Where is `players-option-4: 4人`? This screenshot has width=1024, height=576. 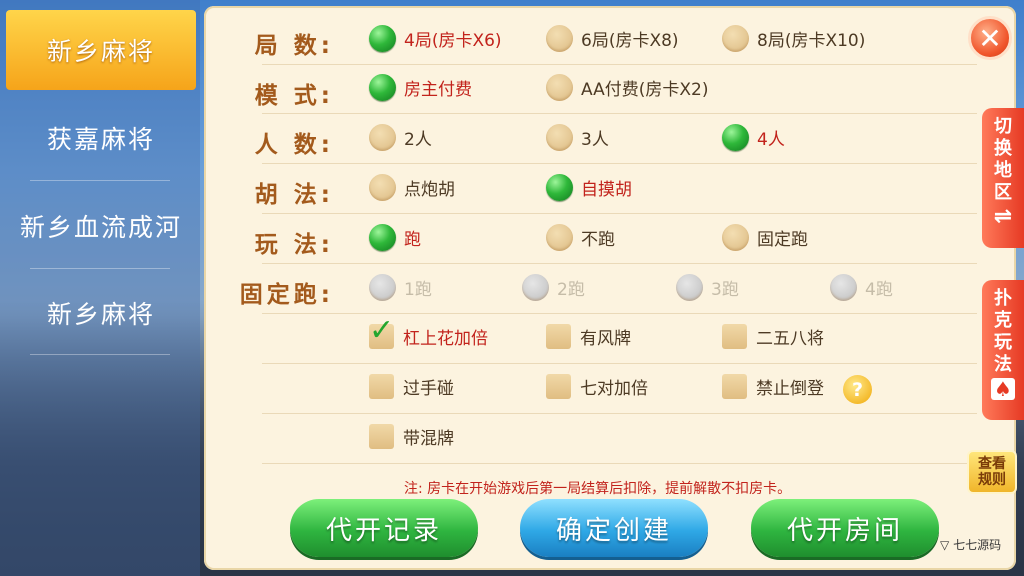
players-option-4: 4人 is located at coordinates (753, 137).